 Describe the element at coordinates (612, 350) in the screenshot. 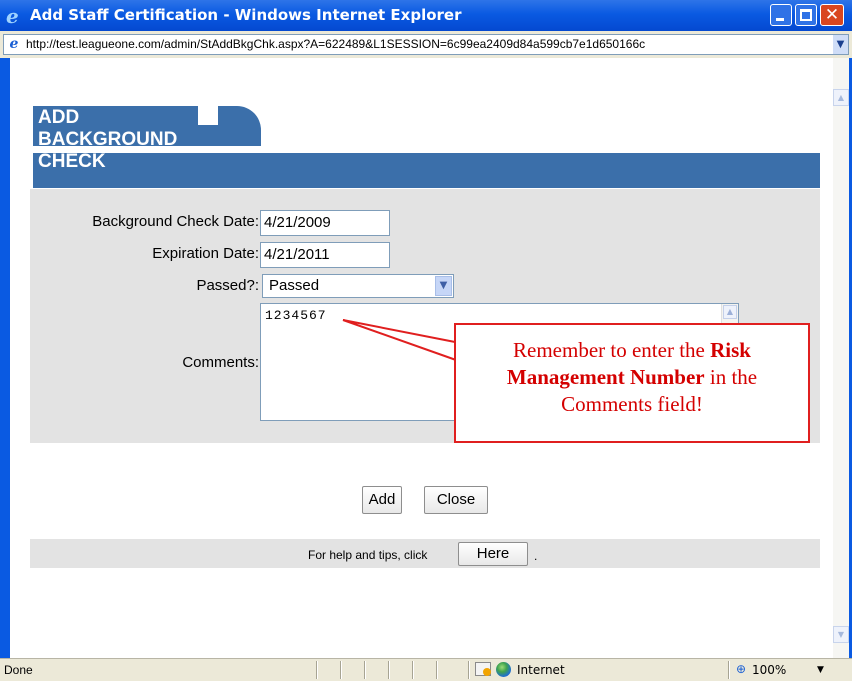

I see `callout-text-before: Remember to enter the` at that location.